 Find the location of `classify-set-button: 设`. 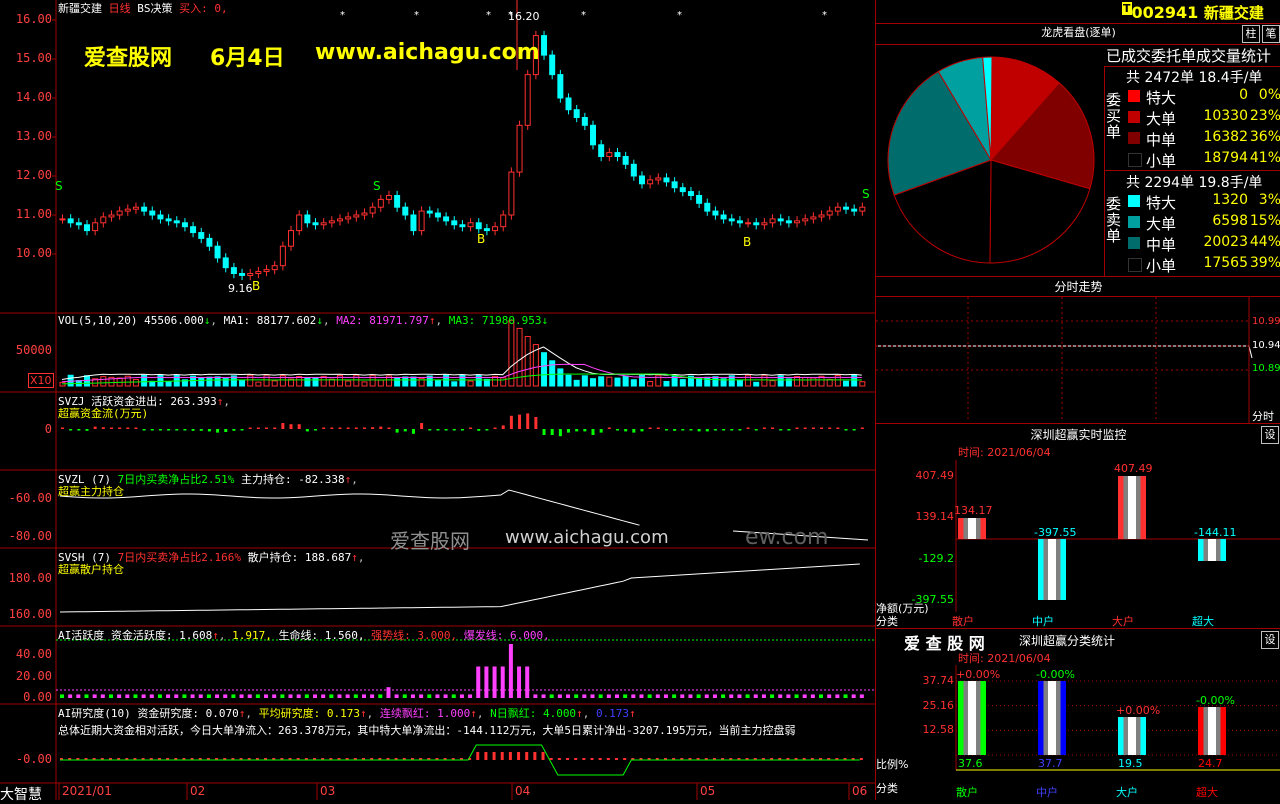

classify-set-button: 设 is located at coordinates (1270, 640).